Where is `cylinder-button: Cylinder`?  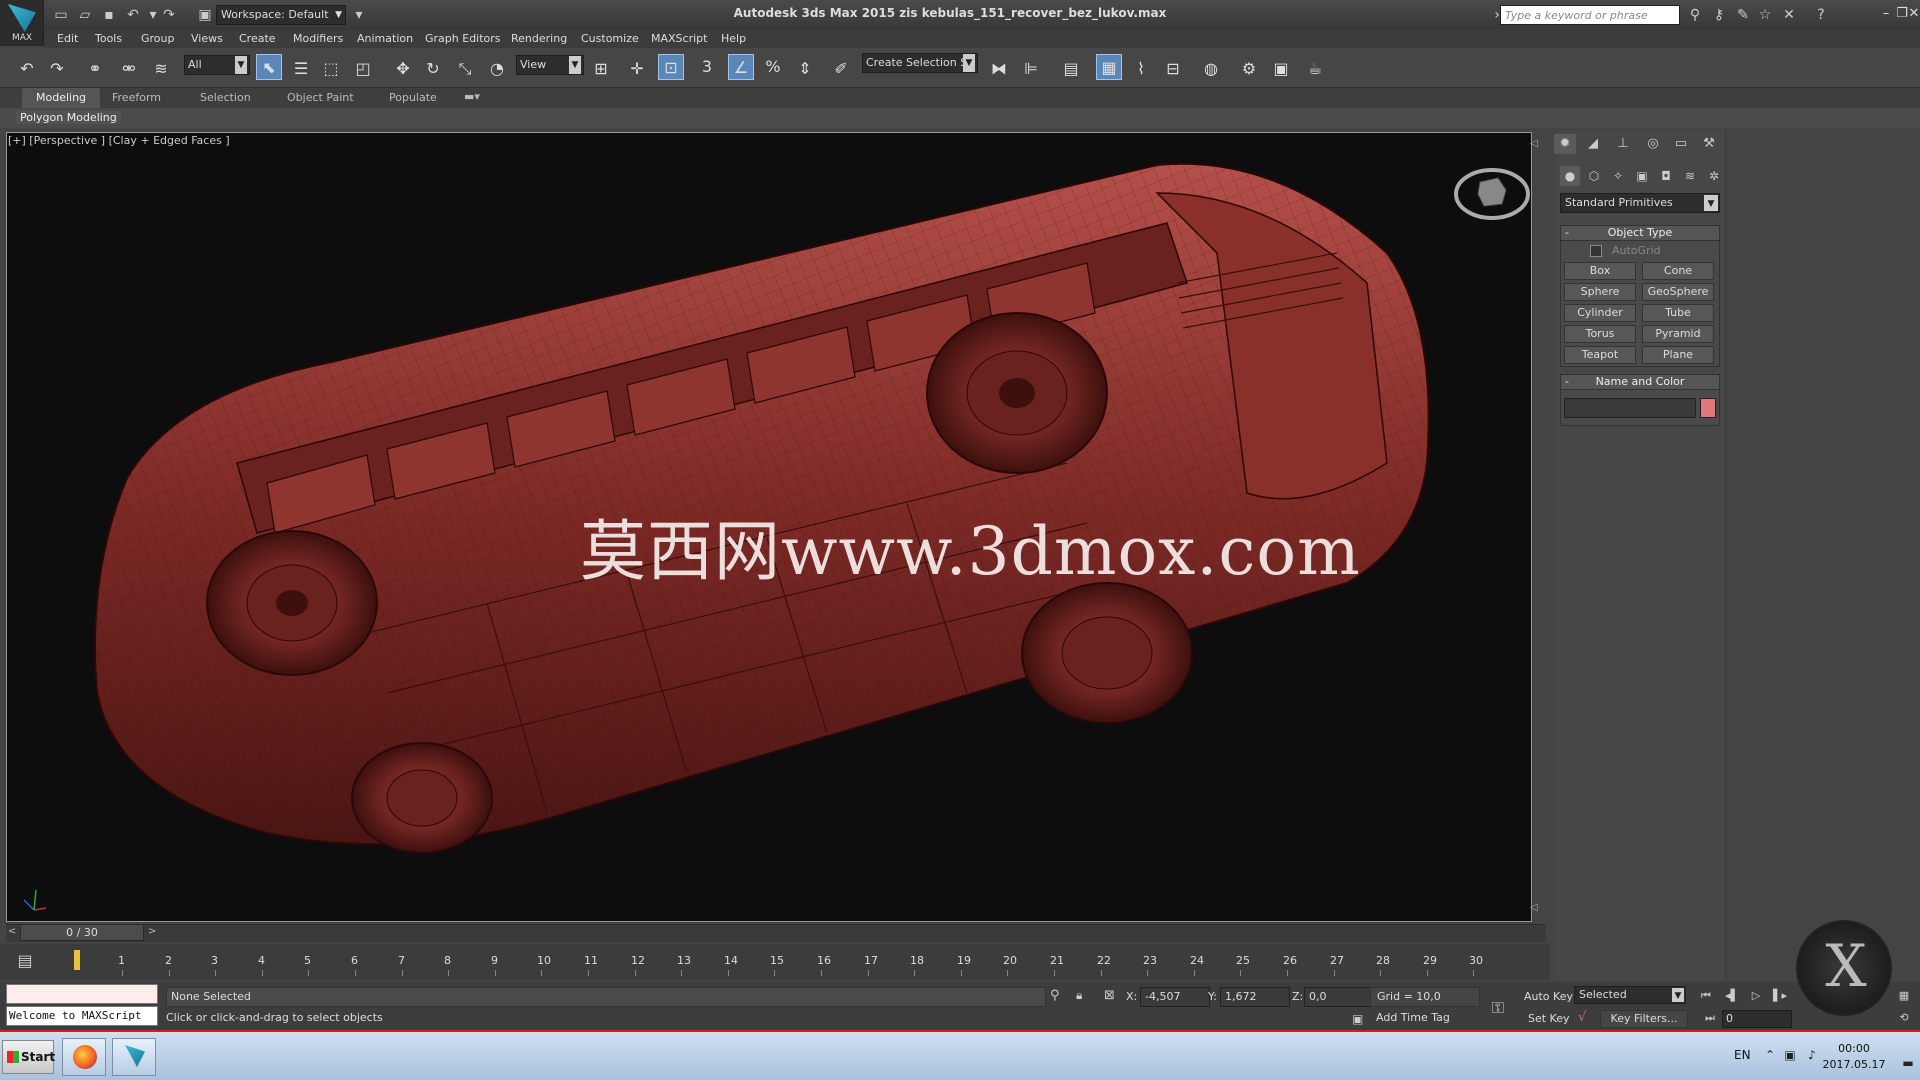
cylinder-button: Cylinder is located at coordinates (1600, 313).